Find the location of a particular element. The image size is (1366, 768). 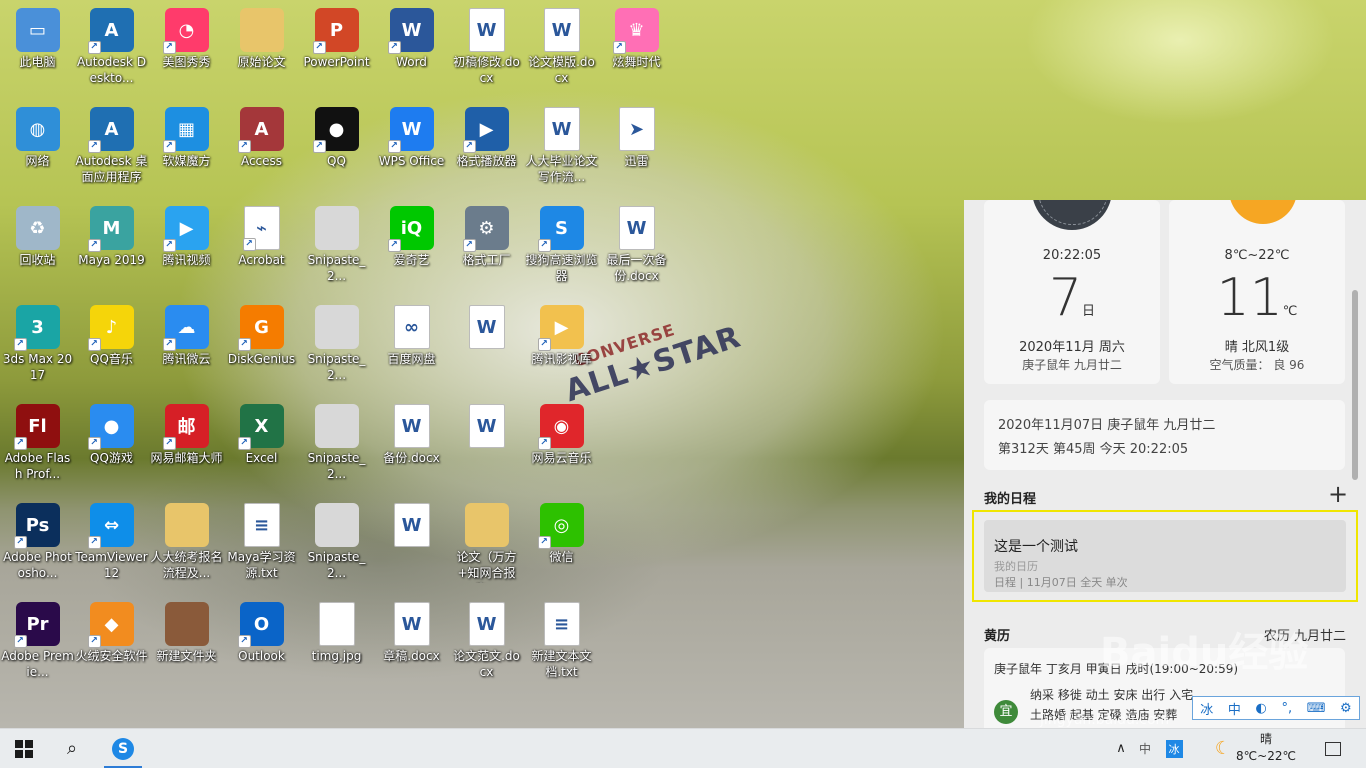

desktop-icon: ⚙ ↗ 格式工厂 is located at coordinates (486, 247).